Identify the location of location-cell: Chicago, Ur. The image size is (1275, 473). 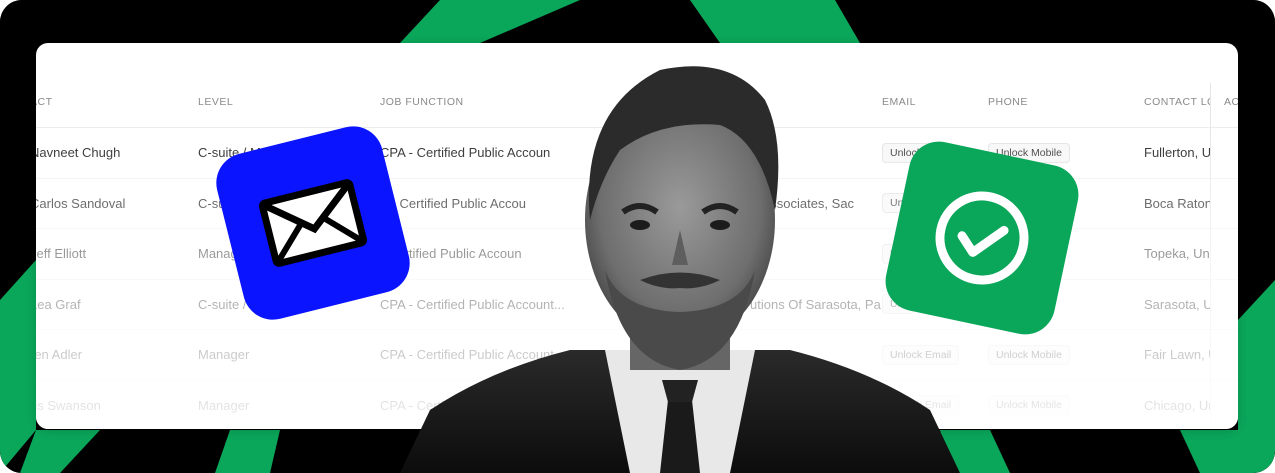
(1177, 405).